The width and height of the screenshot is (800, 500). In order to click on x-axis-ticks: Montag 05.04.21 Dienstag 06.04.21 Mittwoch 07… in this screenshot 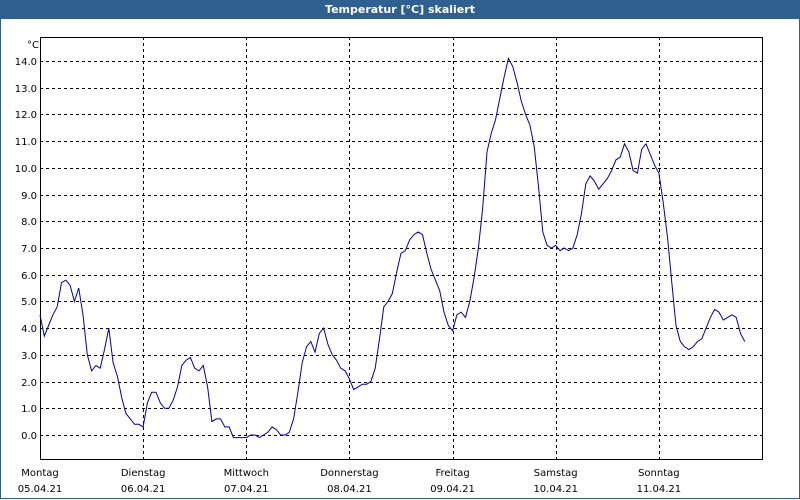, I will do `click(349, 481)`.